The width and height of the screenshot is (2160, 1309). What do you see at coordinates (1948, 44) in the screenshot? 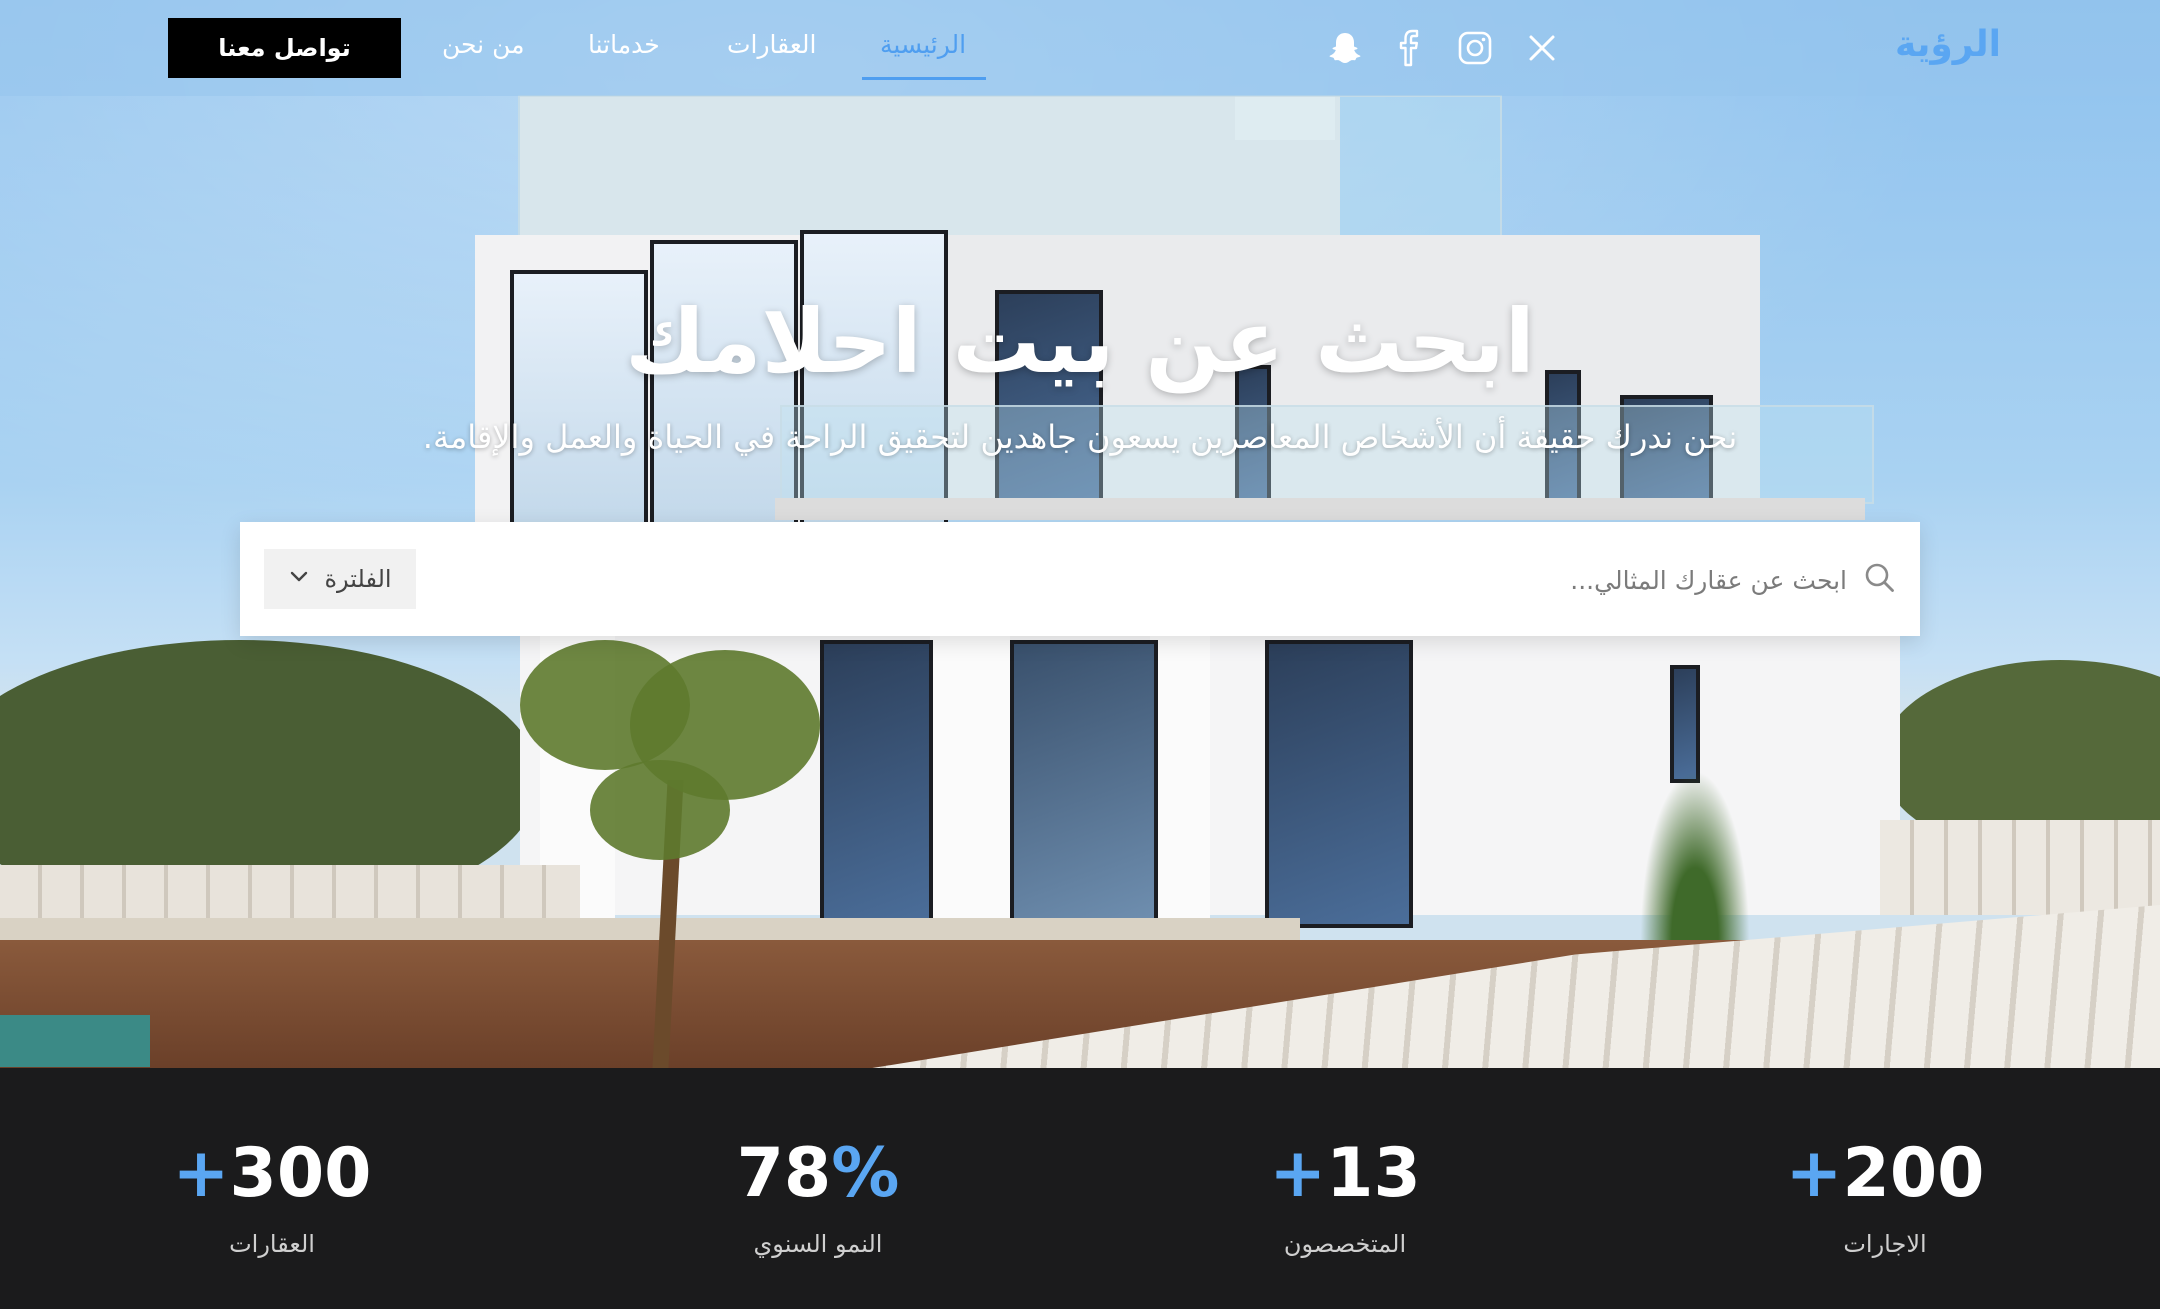
I see `site-logo: الرؤية` at bounding box center [1948, 44].